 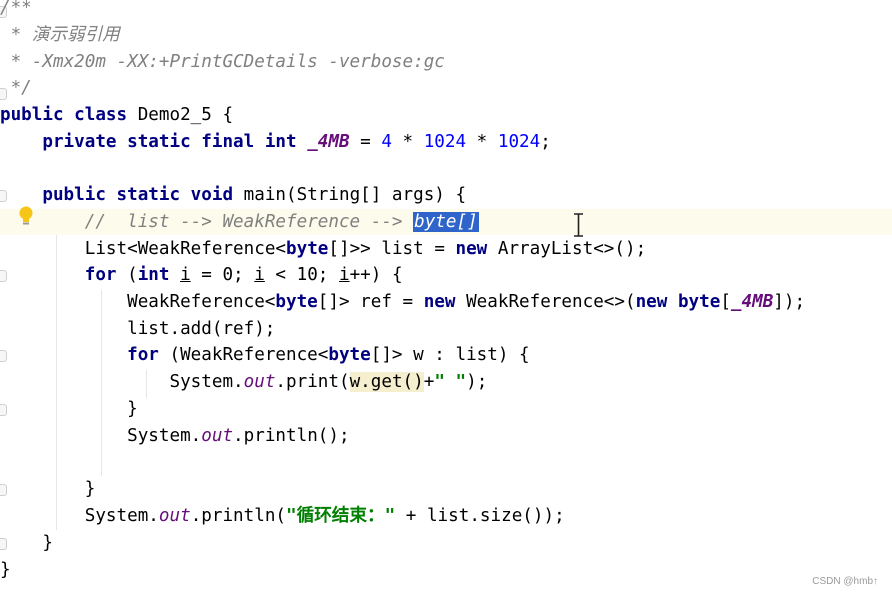 What do you see at coordinates (545, 142) in the screenshot?
I see `code-text: ;` at bounding box center [545, 142].